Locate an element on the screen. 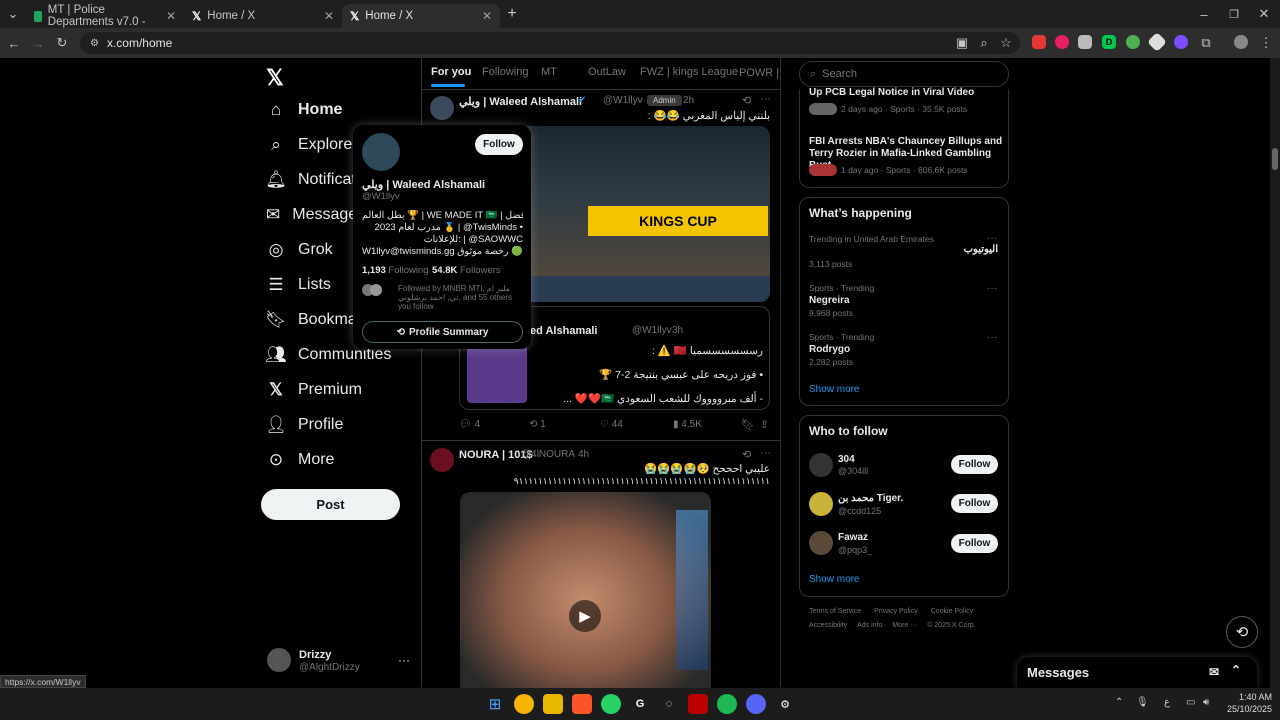 This screenshot has width=1280, height=720. tab-x-1: 𝕏 Home / X ✕ is located at coordinates (263, 16).